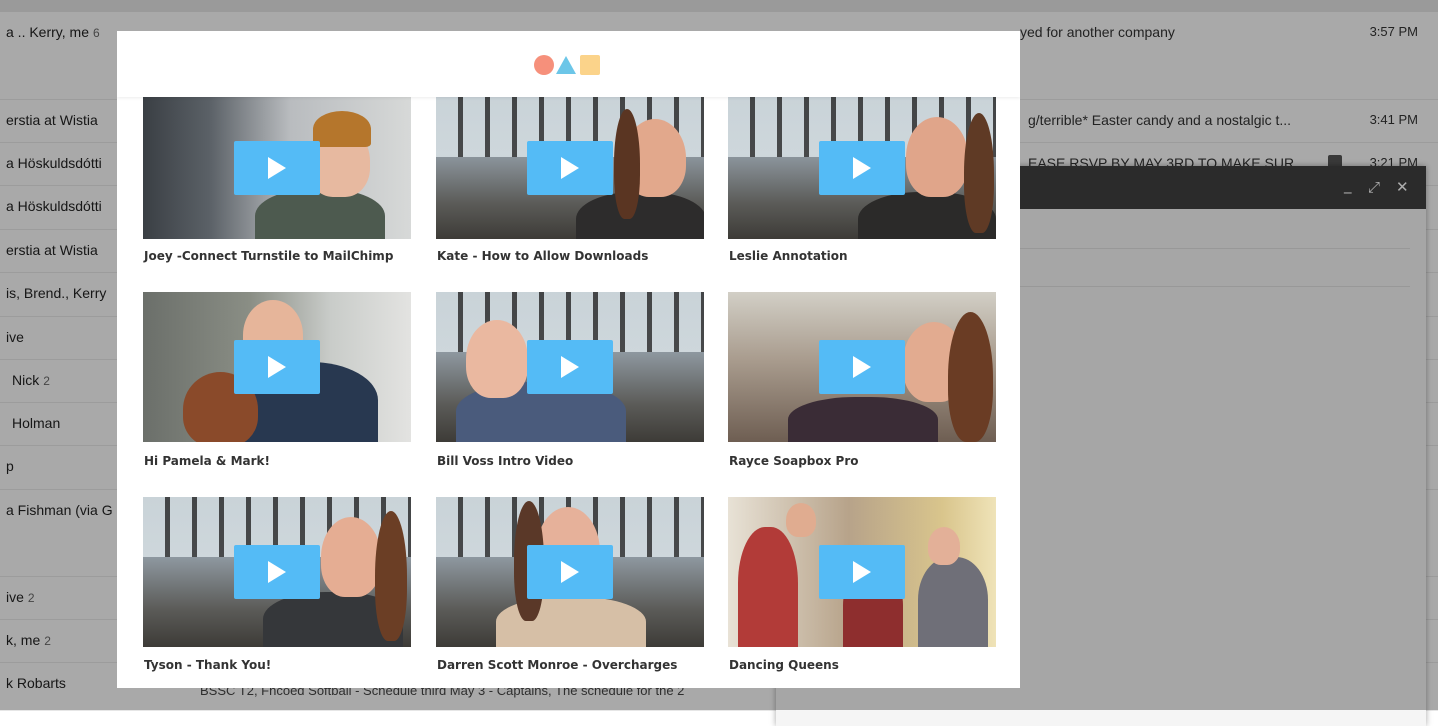 The width and height of the screenshot is (1438, 726). Describe the element at coordinates (784, 665) in the screenshot. I see `video-title: Dancing Queens` at that location.